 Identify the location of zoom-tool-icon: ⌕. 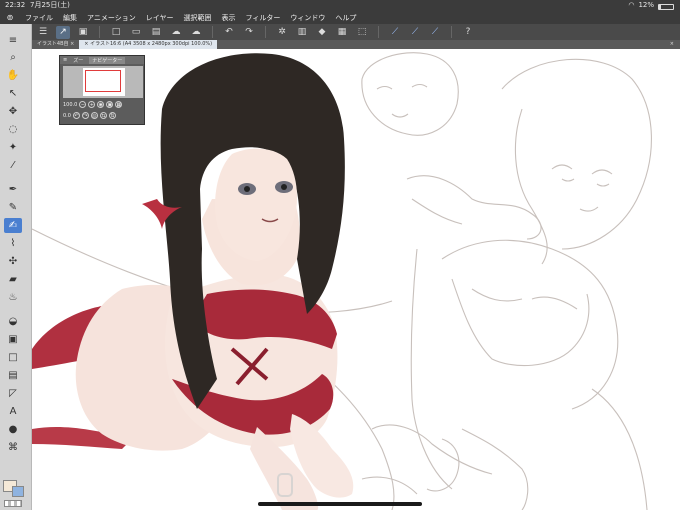
(13, 57).